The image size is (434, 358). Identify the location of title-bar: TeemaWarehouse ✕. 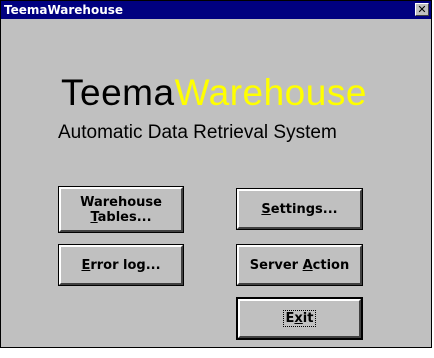
(216, 10).